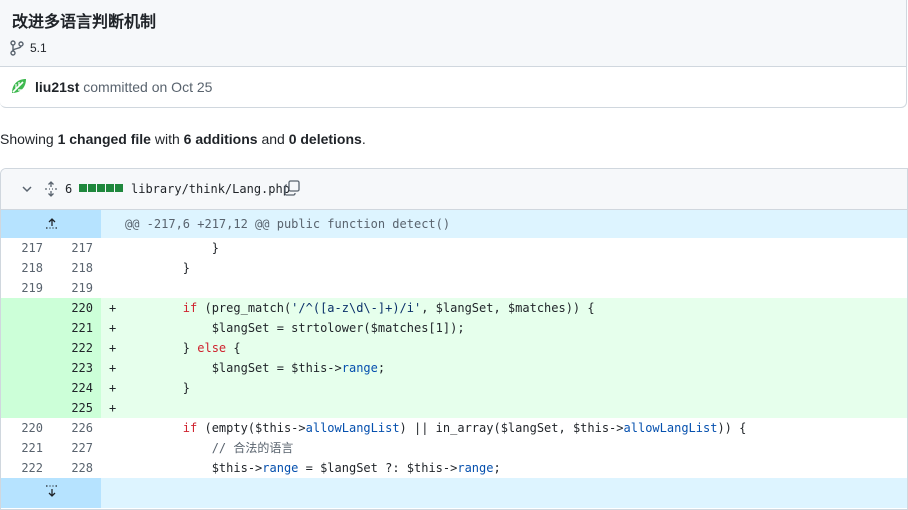  I want to click on diff-line-added: 225 +, so click(454, 408).